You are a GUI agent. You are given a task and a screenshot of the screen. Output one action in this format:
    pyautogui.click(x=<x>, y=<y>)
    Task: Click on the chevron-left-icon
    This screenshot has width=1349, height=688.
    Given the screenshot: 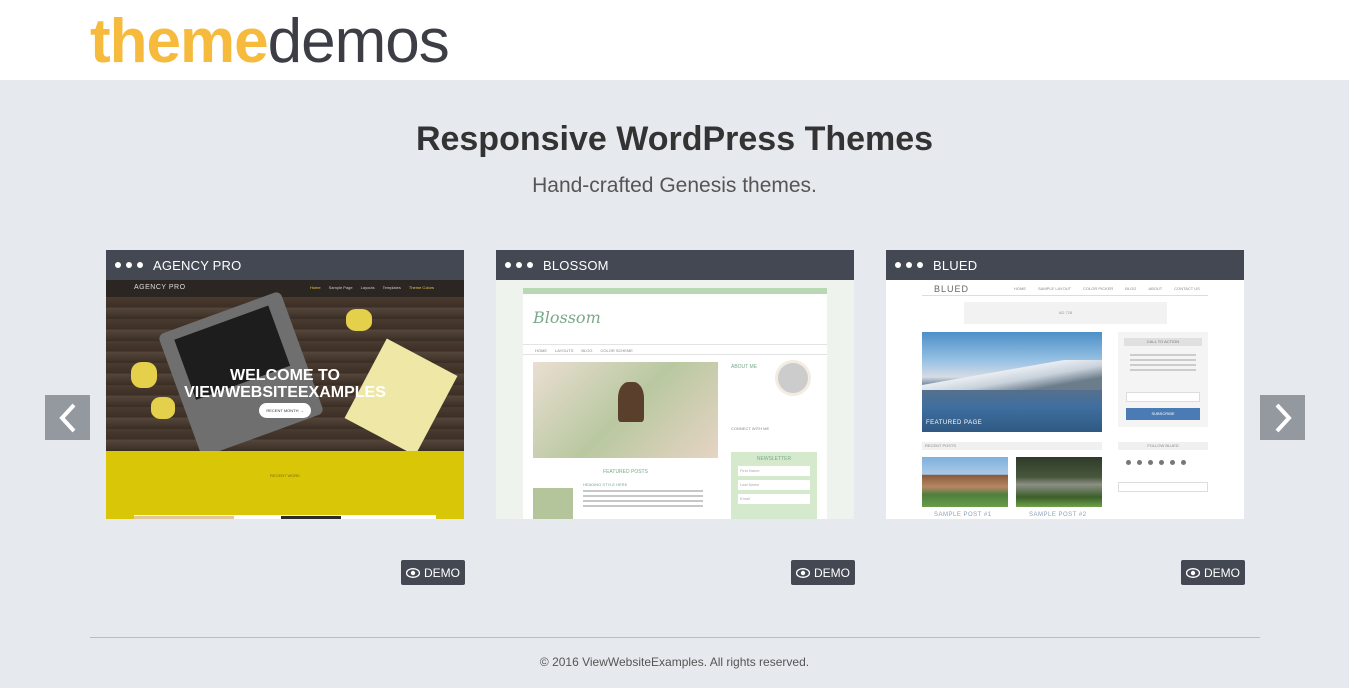 What is the action you would take?
    pyautogui.click(x=66, y=417)
    